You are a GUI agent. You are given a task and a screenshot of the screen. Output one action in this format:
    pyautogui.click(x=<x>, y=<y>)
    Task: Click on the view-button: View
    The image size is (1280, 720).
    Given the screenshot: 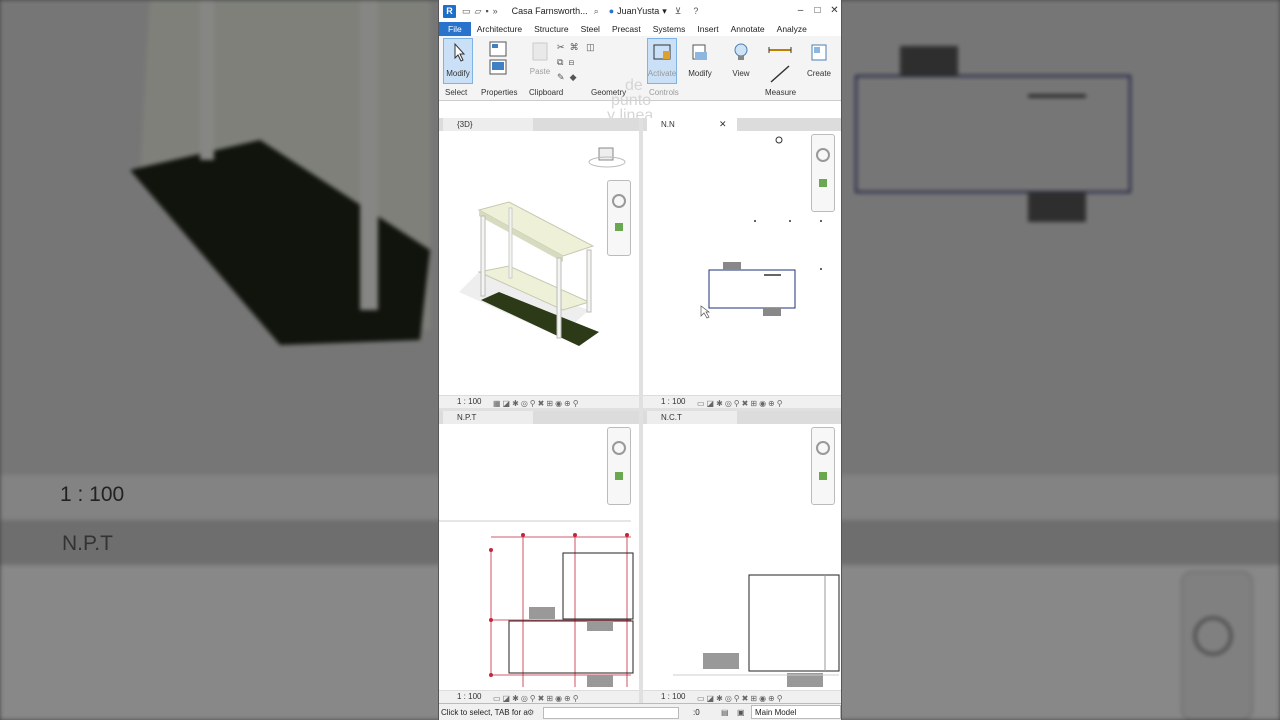 What is the action you would take?
    pyautogui.click(x=741, y=60)
    